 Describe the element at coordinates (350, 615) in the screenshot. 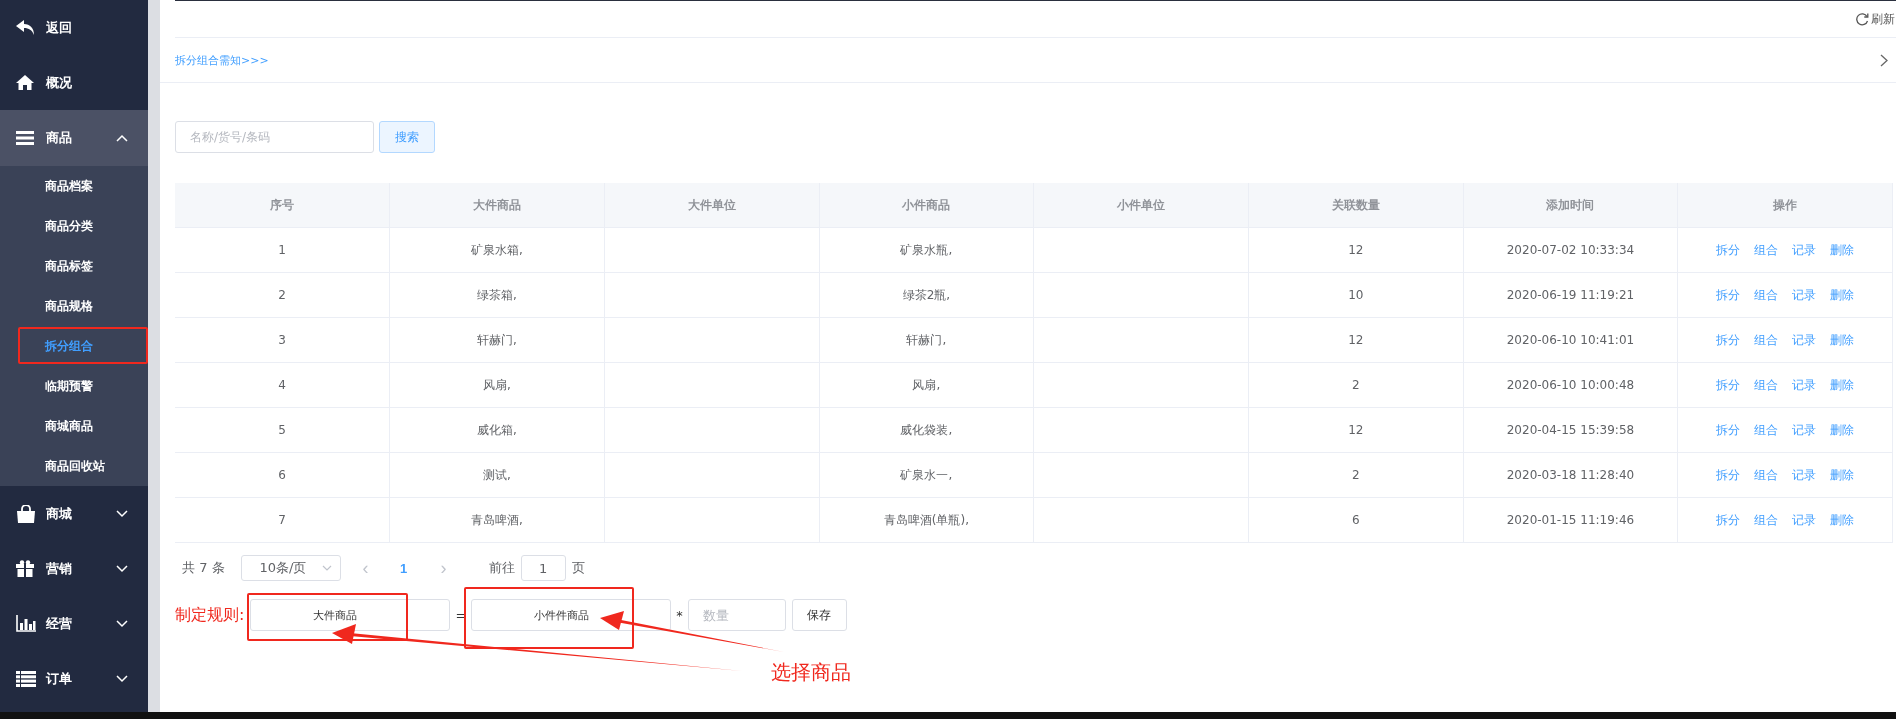

I see `large-item-field: 大件商品` at that location.